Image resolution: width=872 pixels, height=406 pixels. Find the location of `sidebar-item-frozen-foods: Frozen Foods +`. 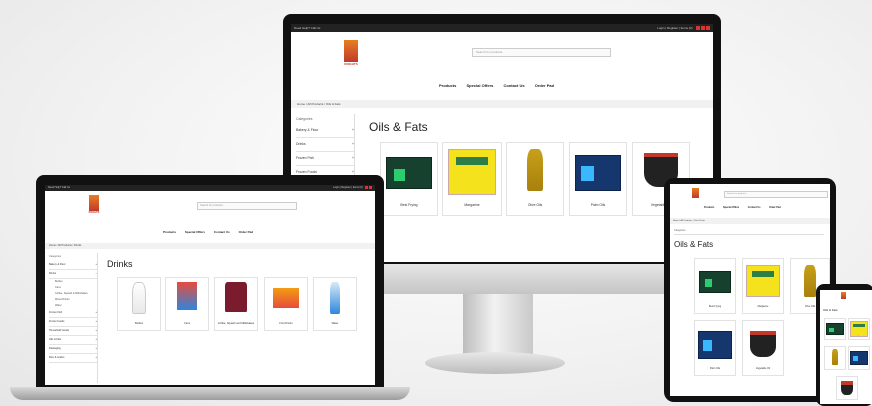

sidebar-item-frozen-foods: Frozen Foods + is located at coordinates (73, 322).